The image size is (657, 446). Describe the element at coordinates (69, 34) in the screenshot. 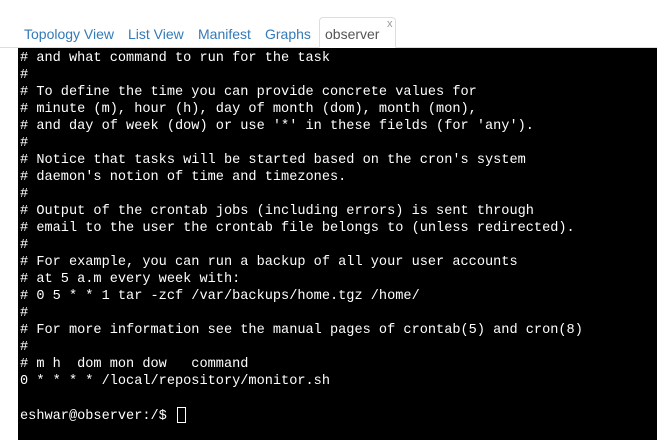

I see `tab-topology-view: Topology View` at that location.